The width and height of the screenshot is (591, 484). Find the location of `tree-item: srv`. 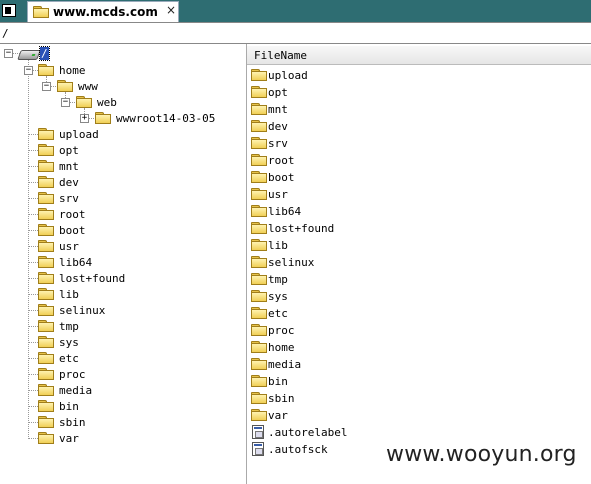

tree-item: srv is located at coordinates (69, 198).